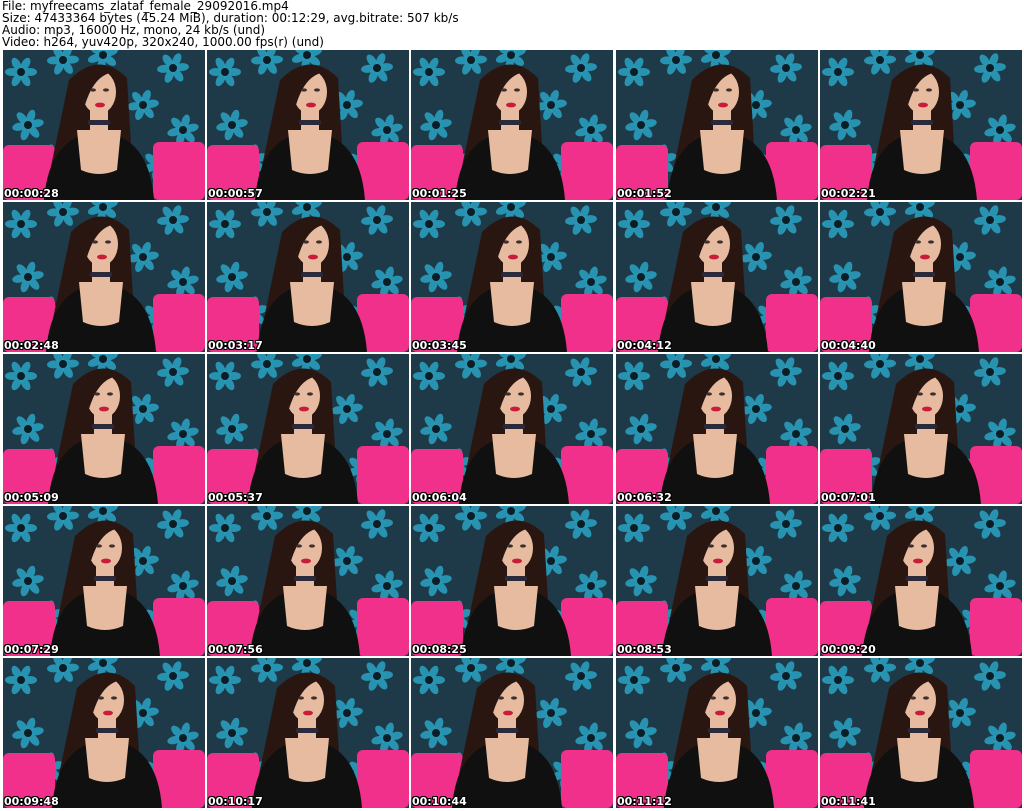 The image size is (1024, 811). I want to click on video-thumbnail: 00:08:53, so click(717, 581).